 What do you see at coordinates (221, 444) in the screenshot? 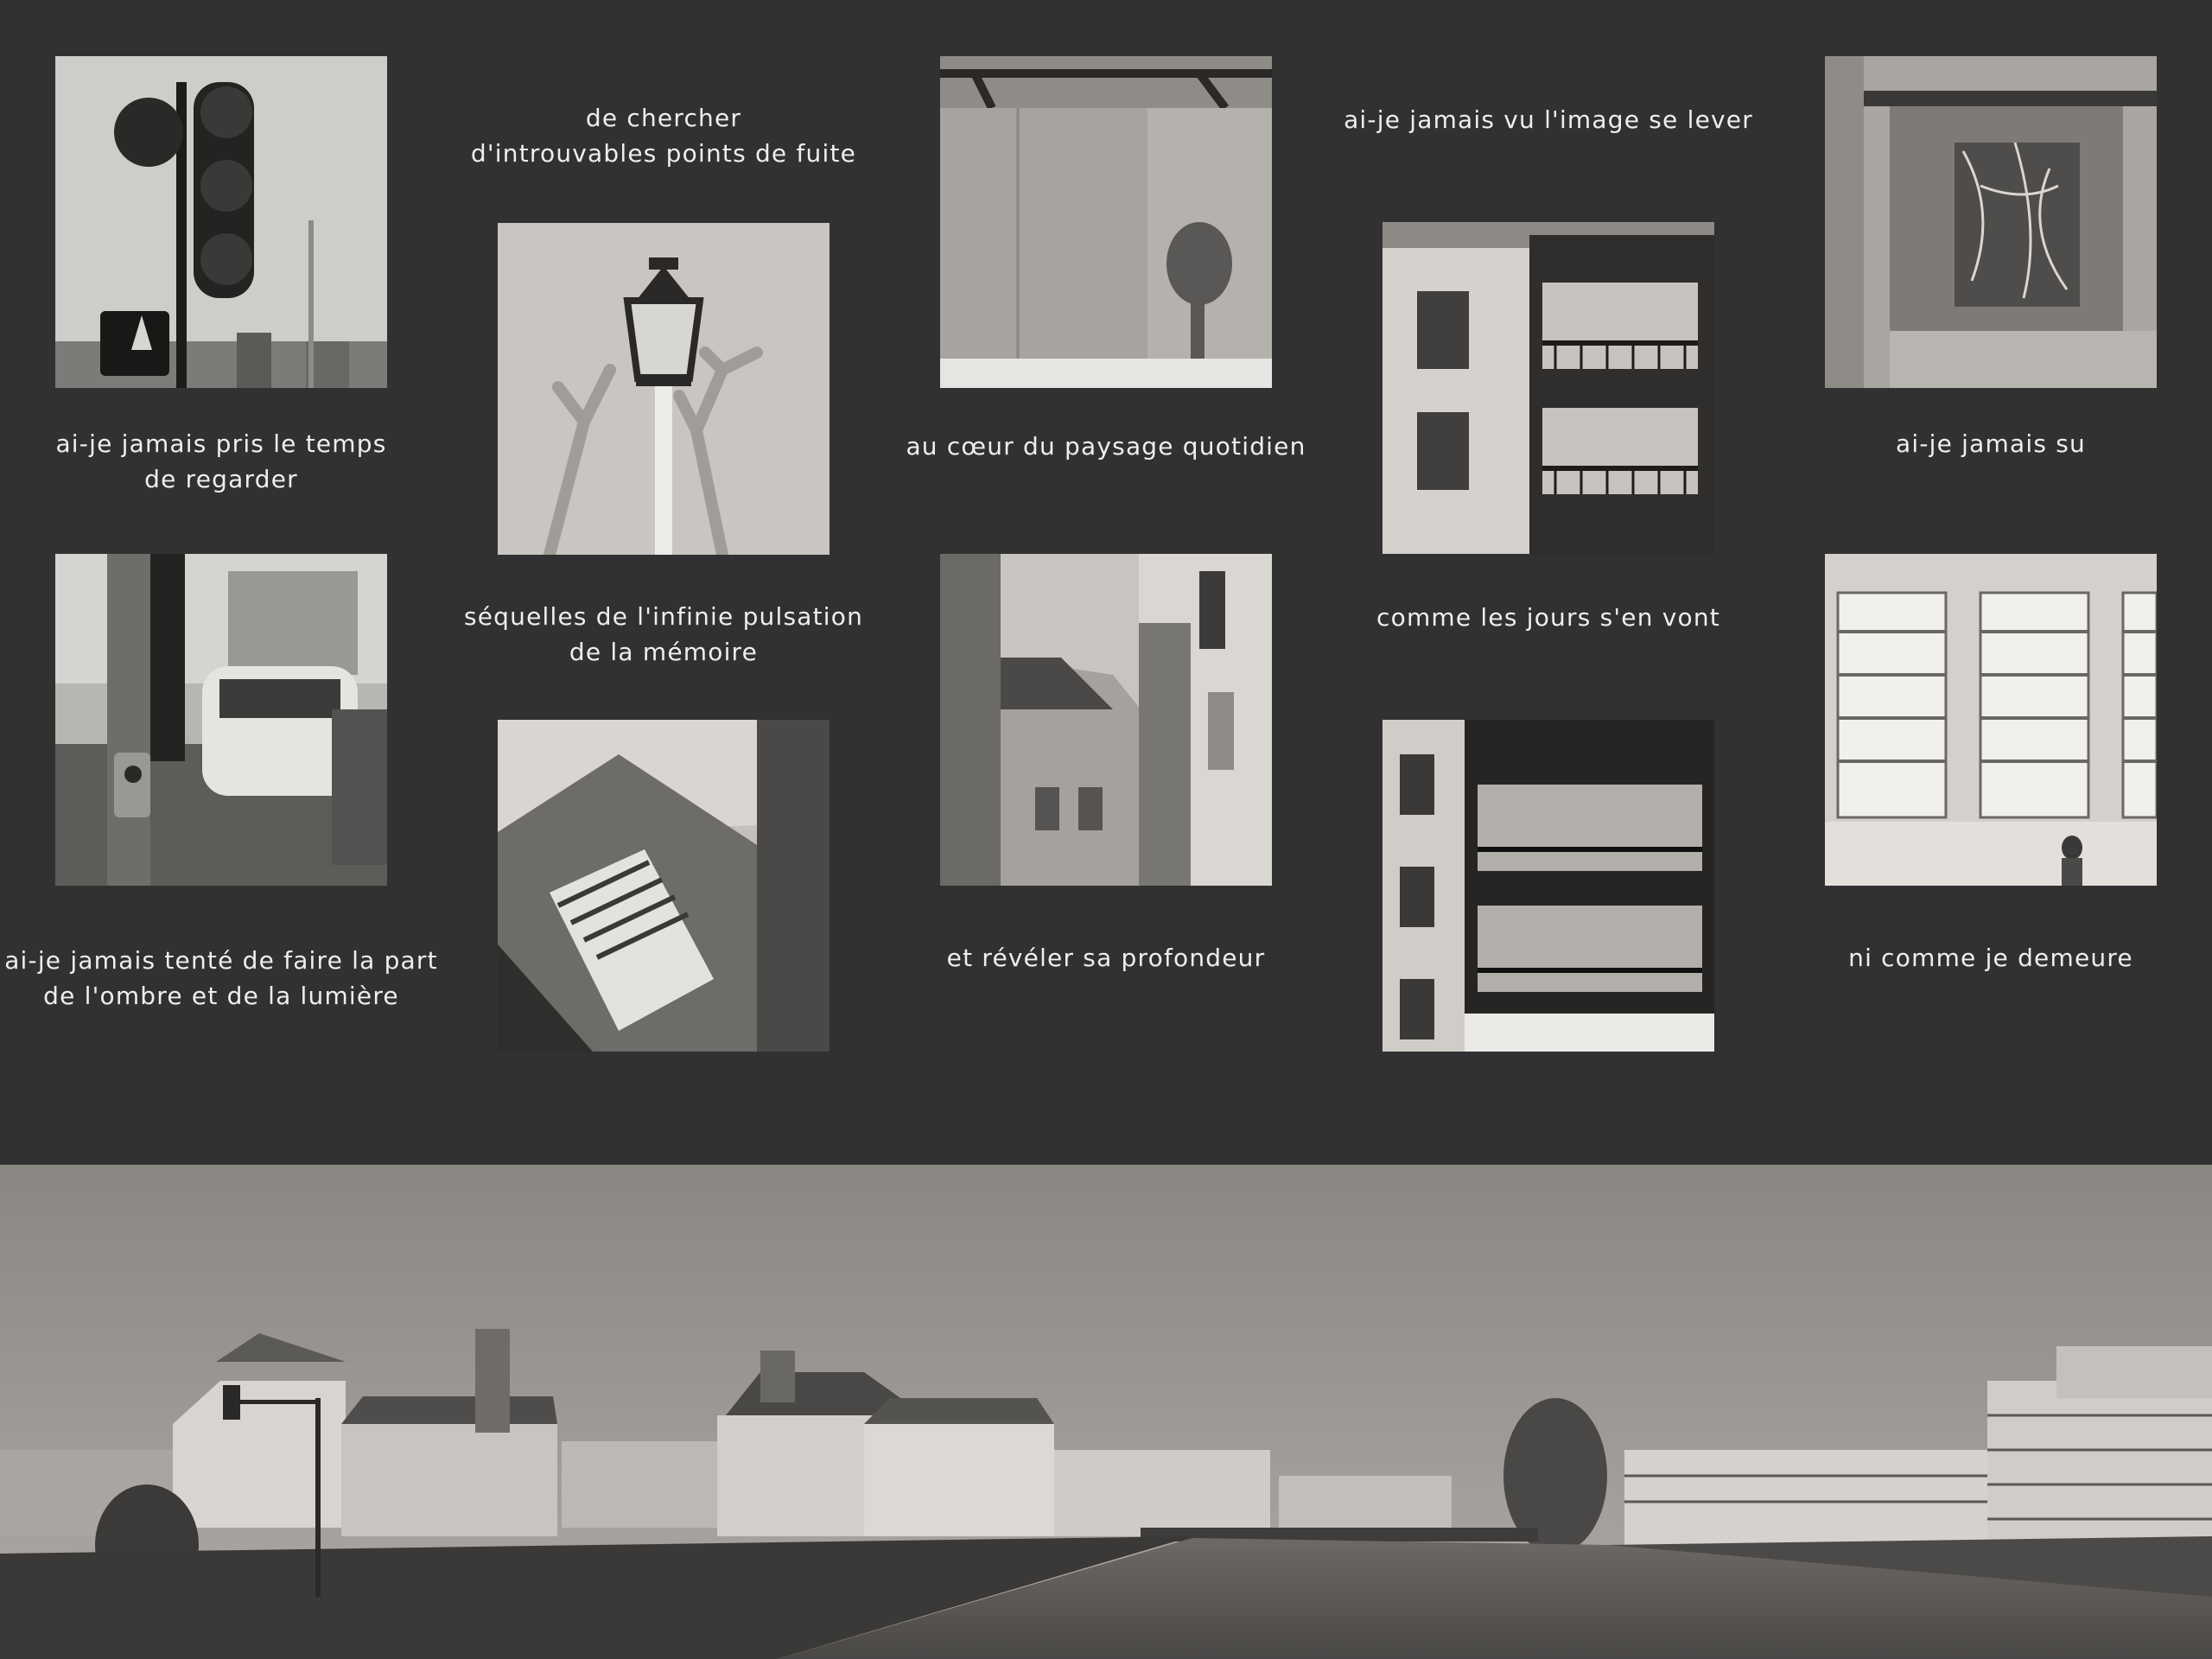
I see `caption-1-line-1: ai-je jamais pris le temps` at bounding box center [221, 444].